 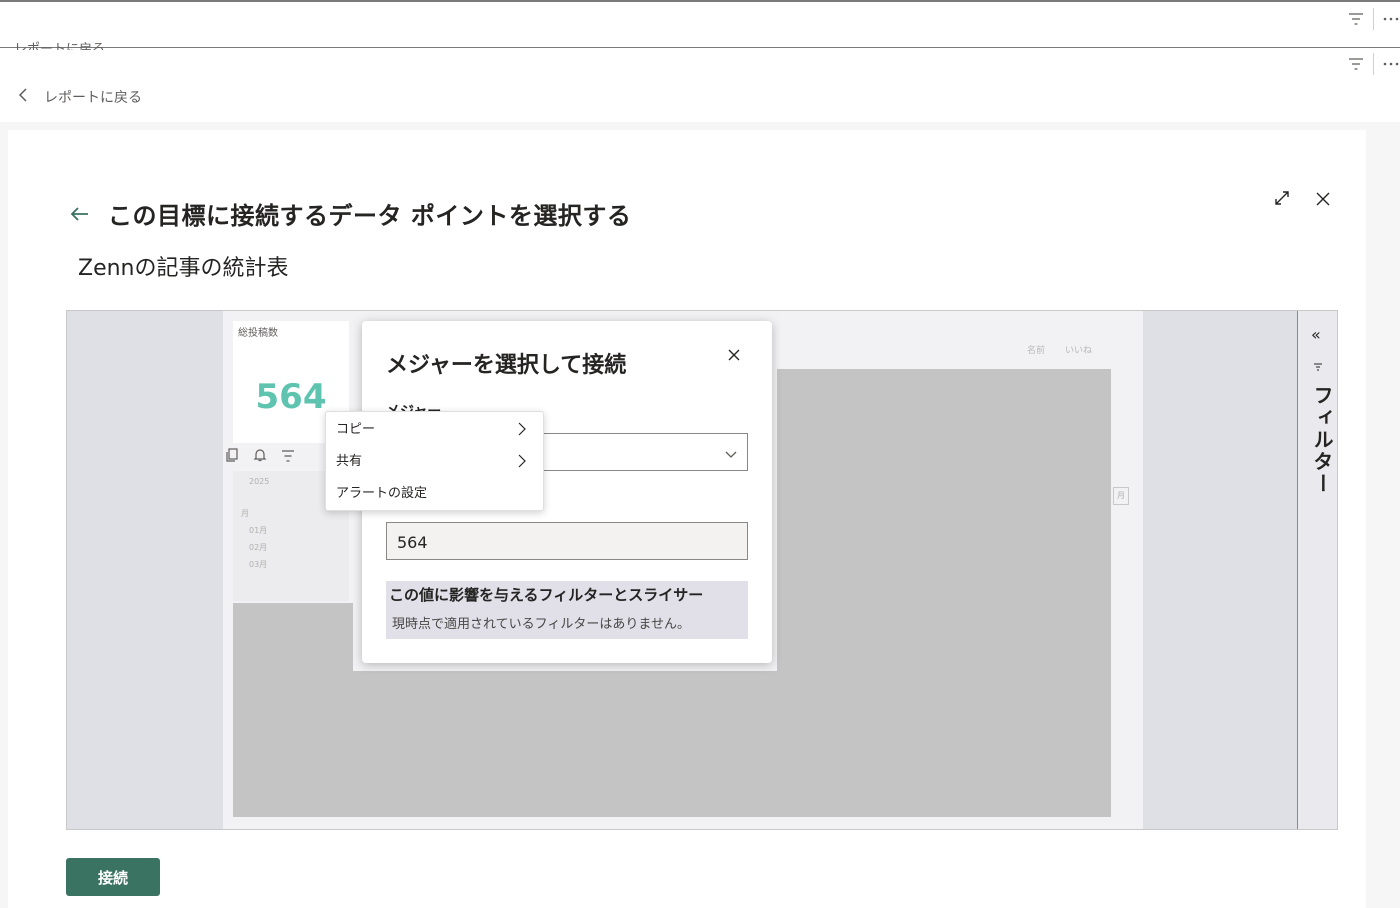 I want to click on filter-pane-label: フィルター, so click(x=1322, y=440).